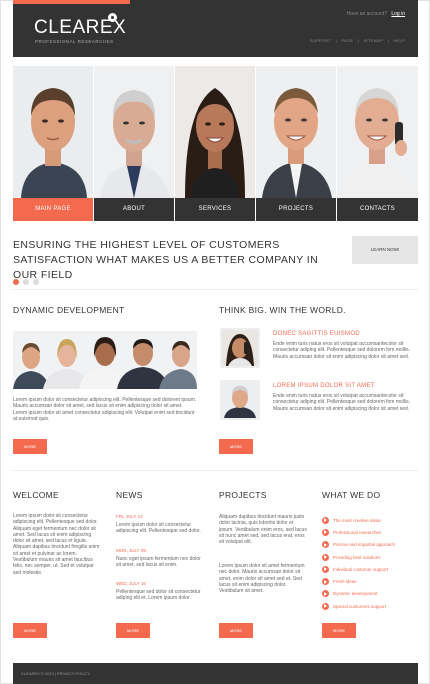 The height and width of the screenshot is (684, 430). I want to click on list-item: Precise and impartial approach, so click(370, 545).